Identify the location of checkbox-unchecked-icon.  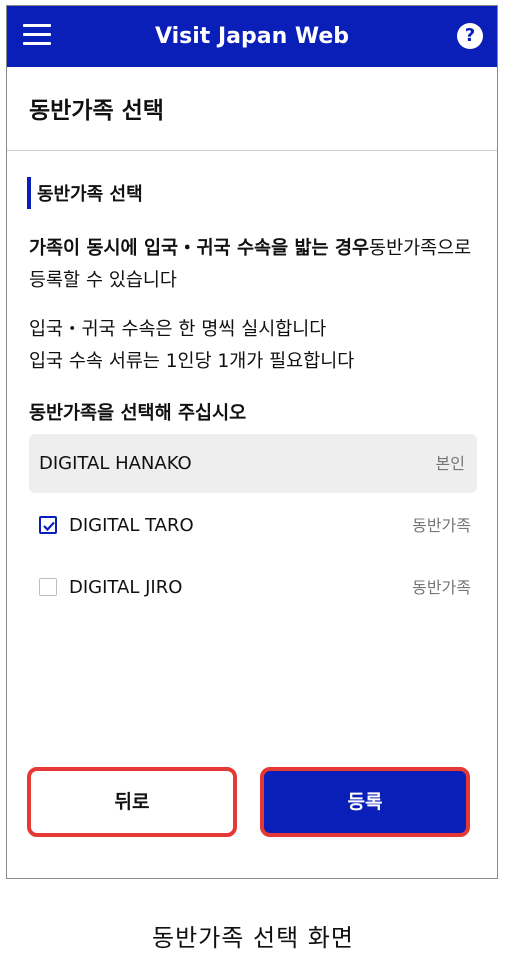
(48, 587).